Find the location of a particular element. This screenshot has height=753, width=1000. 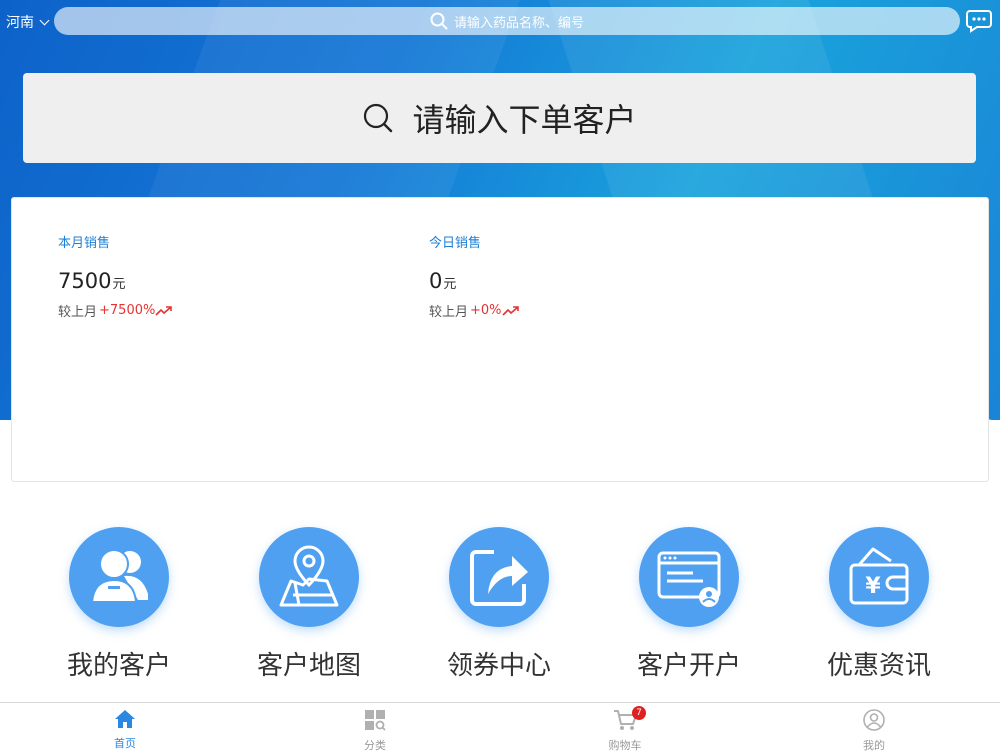

quick-action-promotions: ¥ 优惠资讯 is located at coordinates (879, 604).